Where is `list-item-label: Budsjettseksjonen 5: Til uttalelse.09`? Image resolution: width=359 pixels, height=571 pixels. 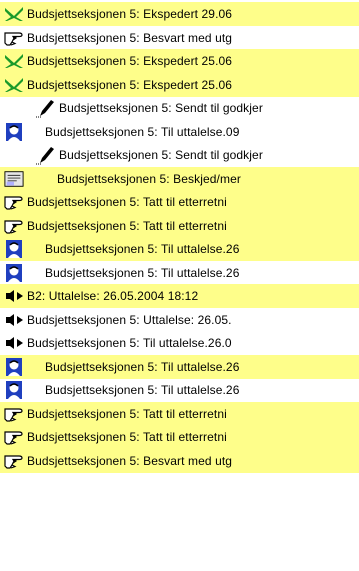 list-item-label: Budsjettseksjonen 5: Til uttalelse.09 is located at coordinates (142, 131).